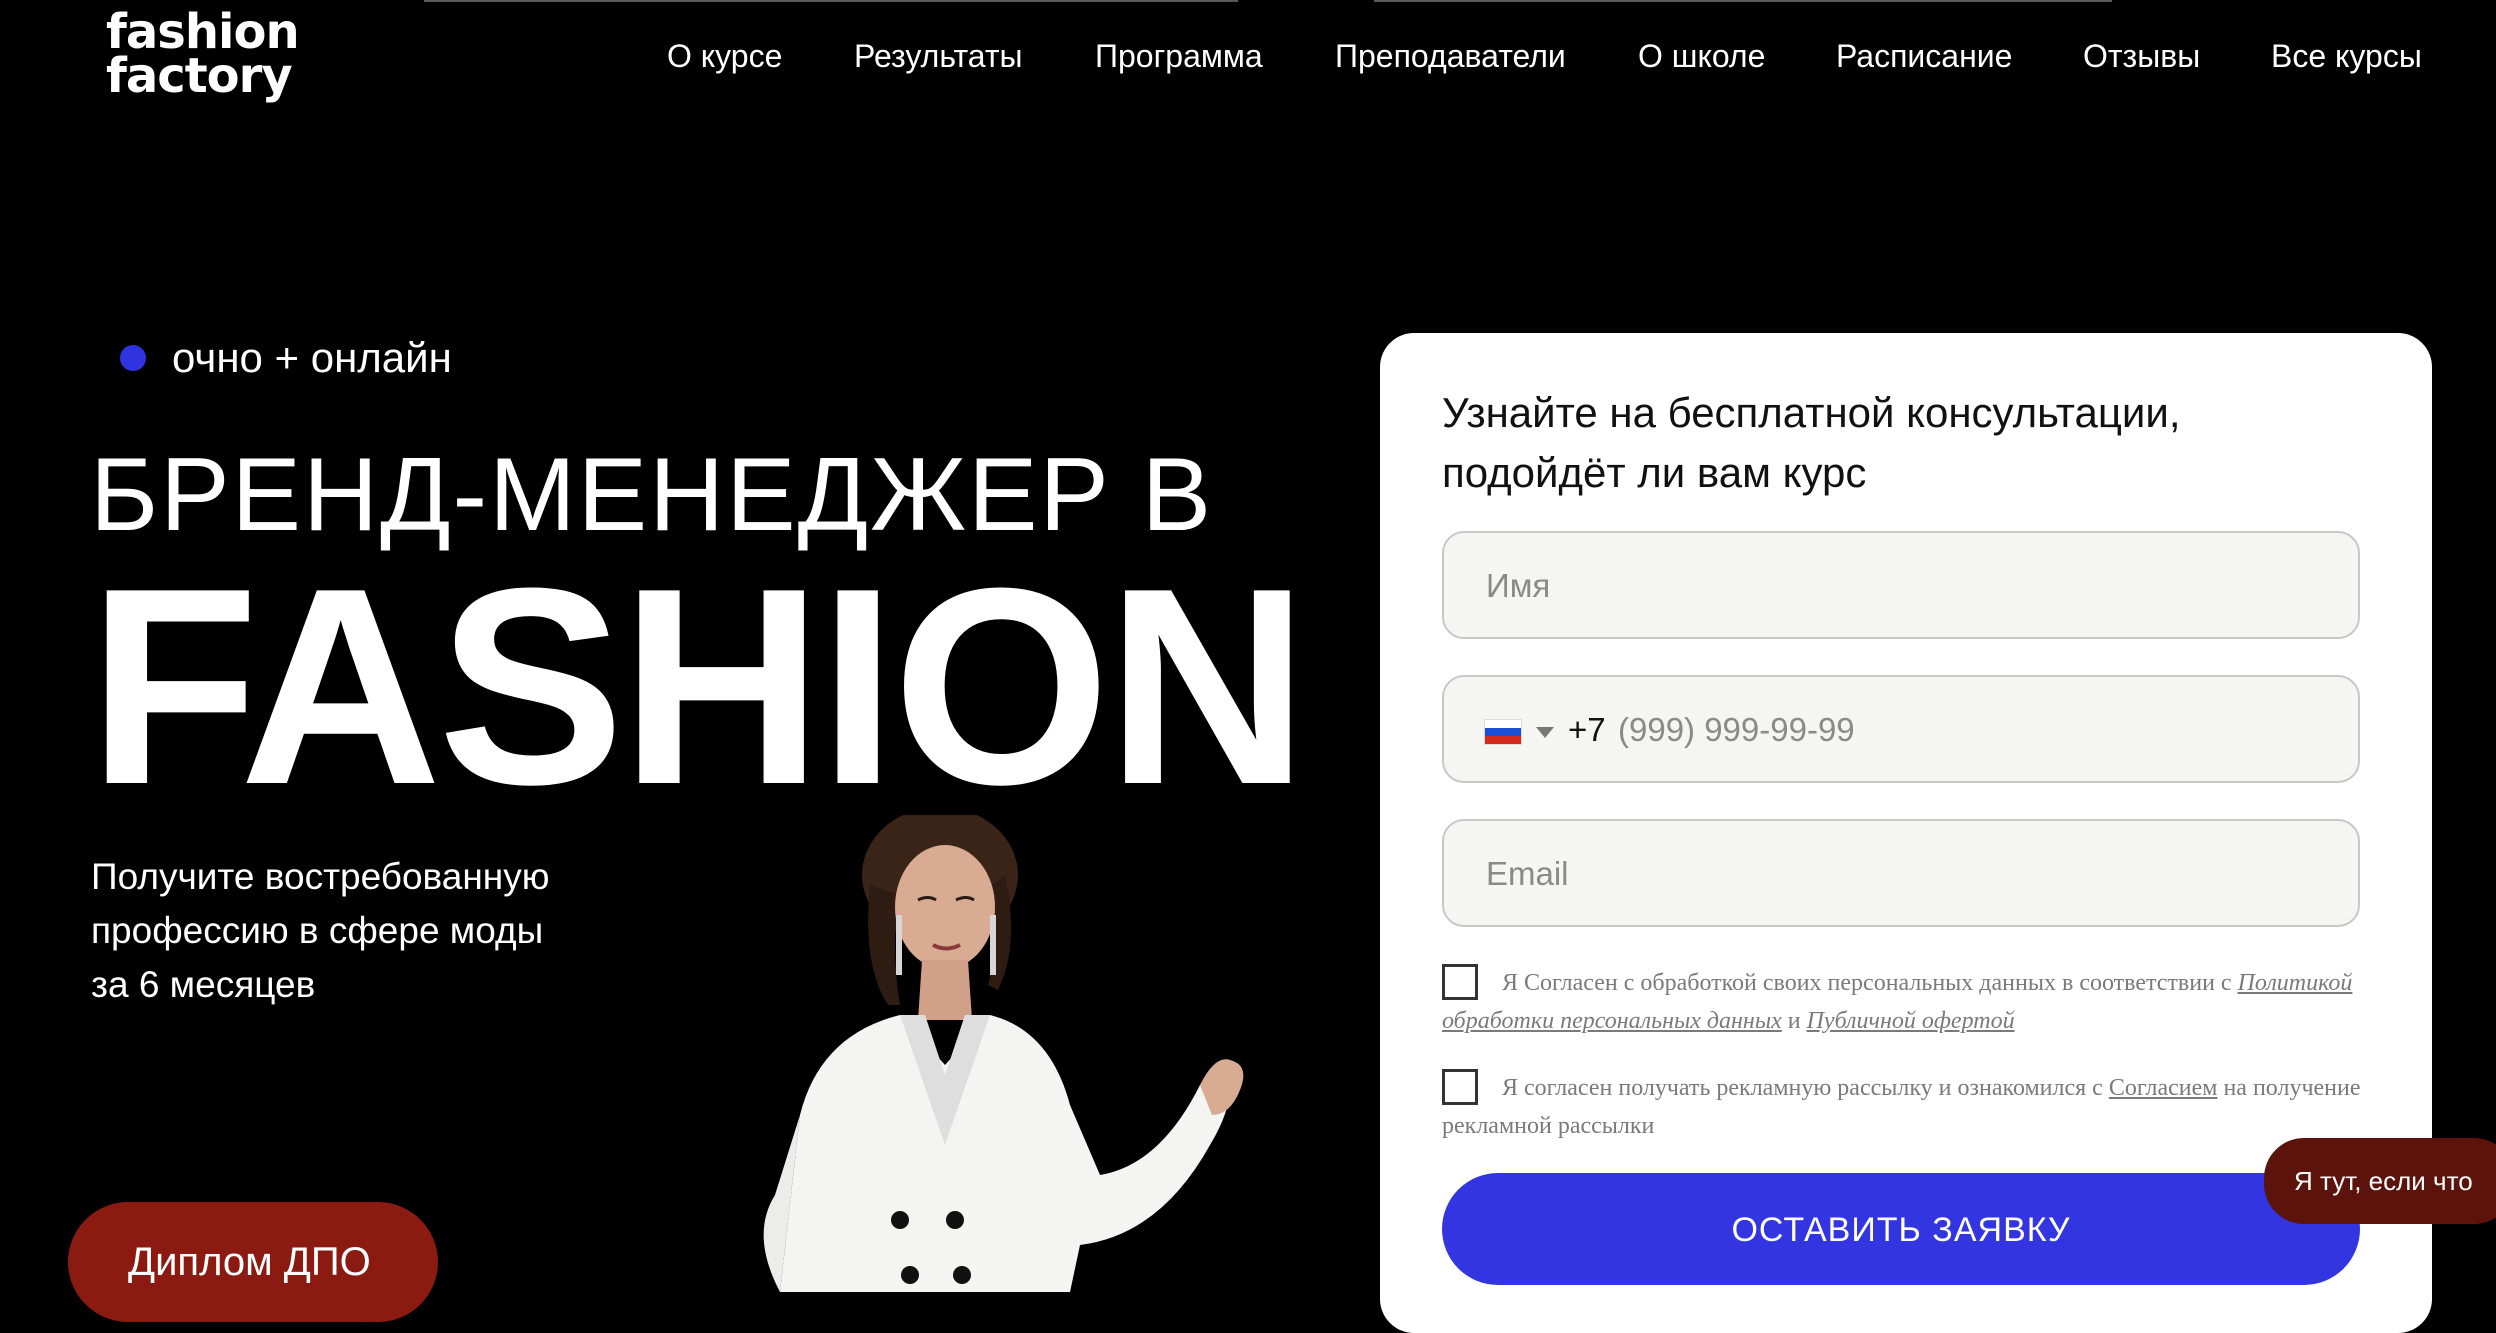  I want to click on phone-input, so click(1968, 730).